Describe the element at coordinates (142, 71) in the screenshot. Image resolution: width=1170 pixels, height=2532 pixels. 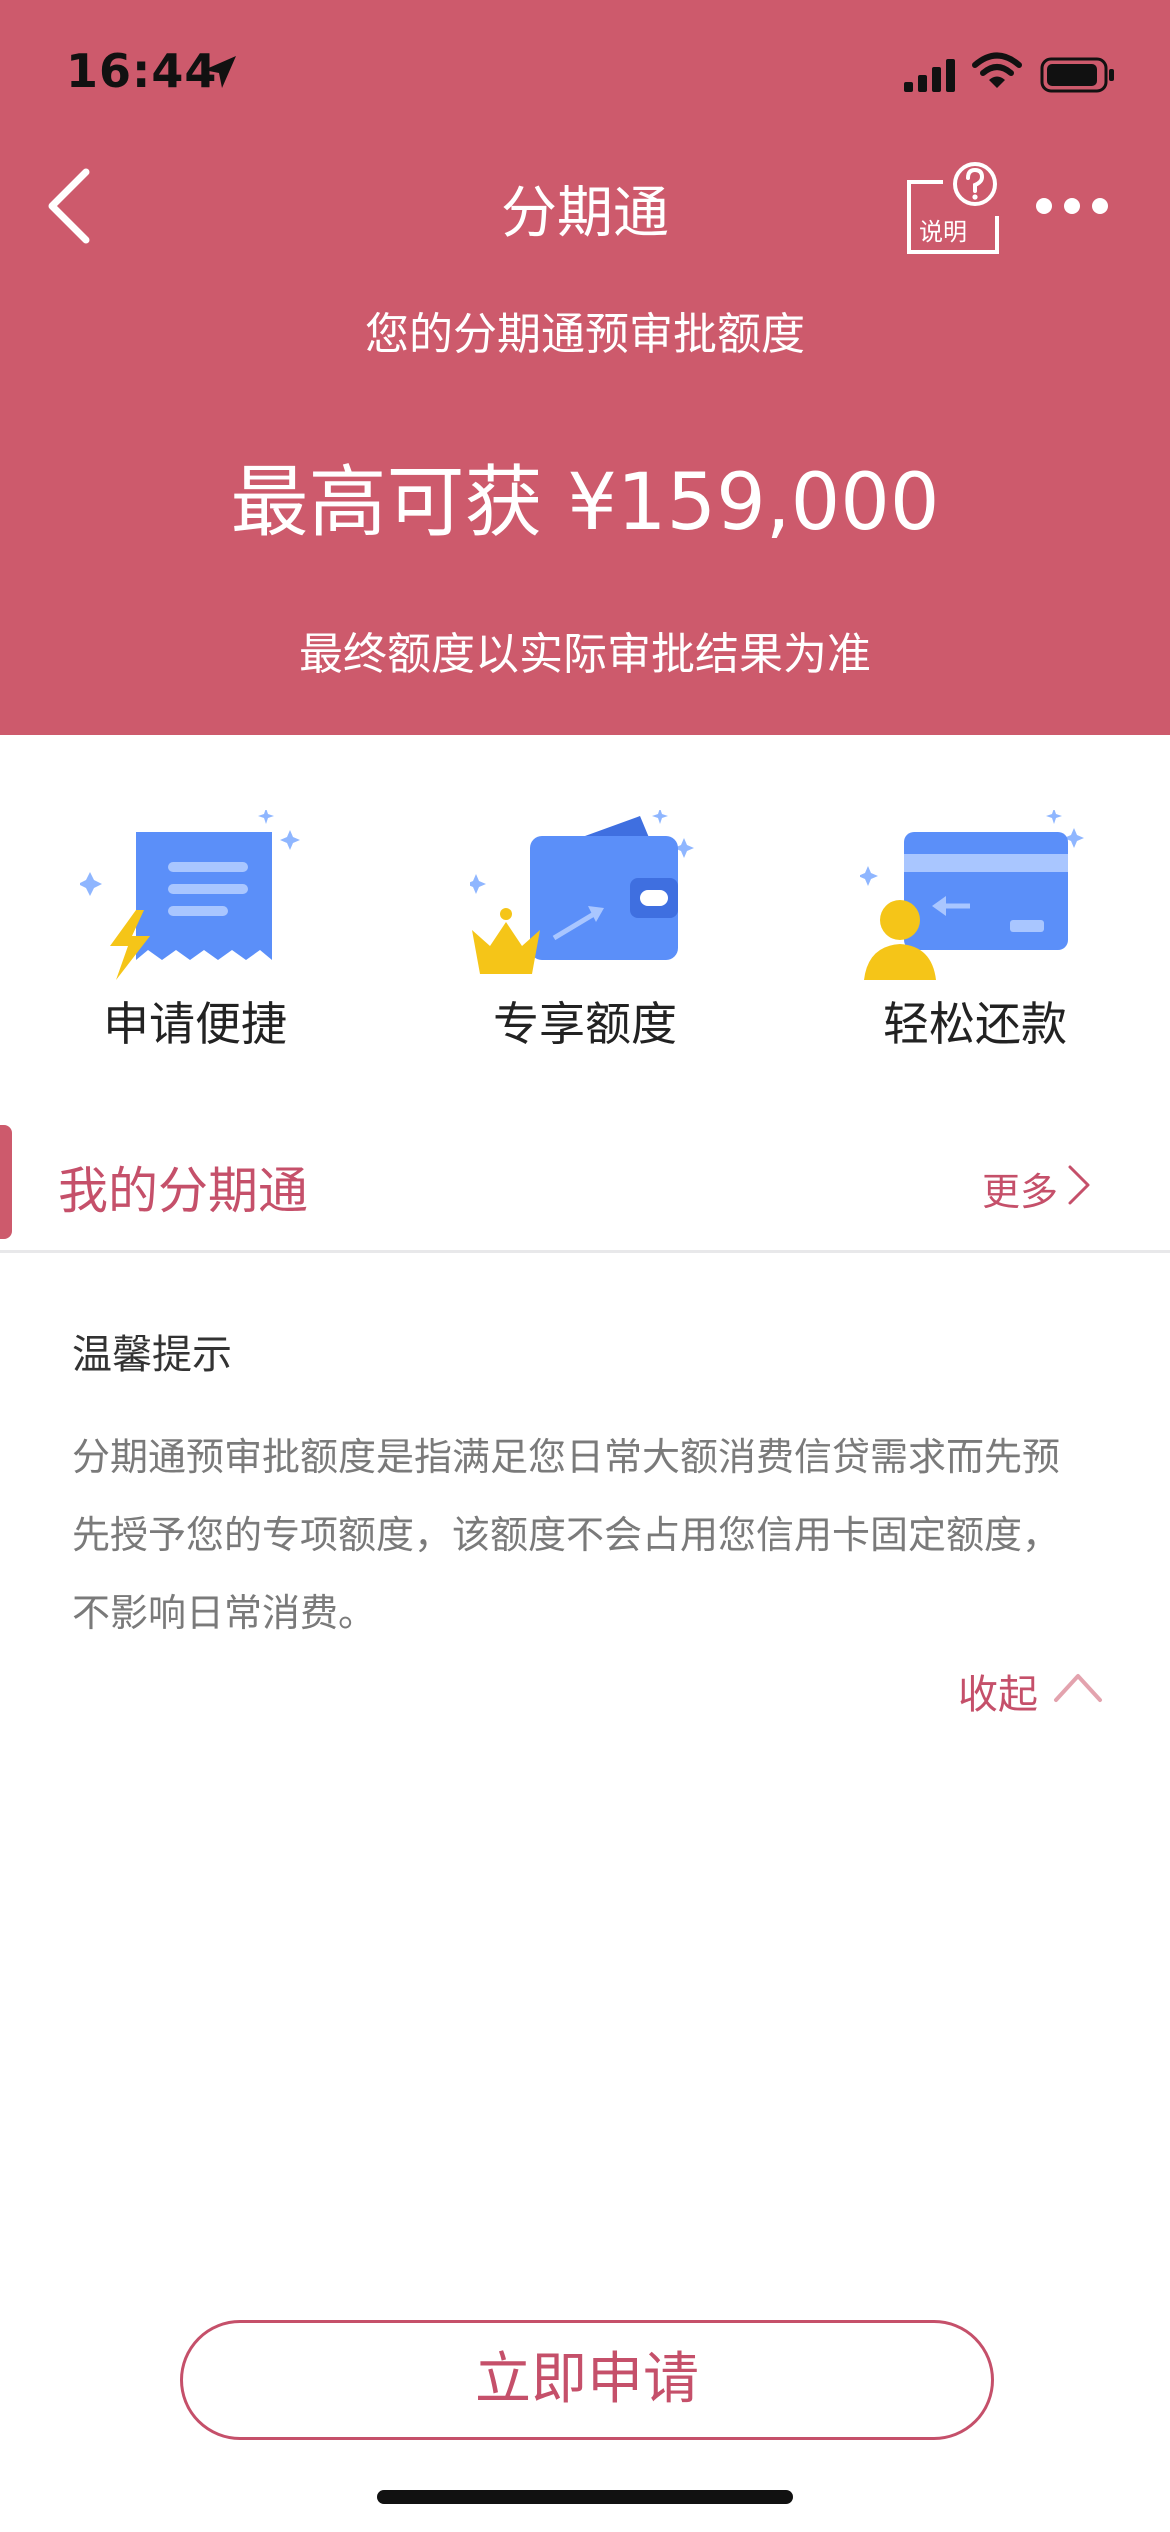
I see `status-time: 16:44` at that location.